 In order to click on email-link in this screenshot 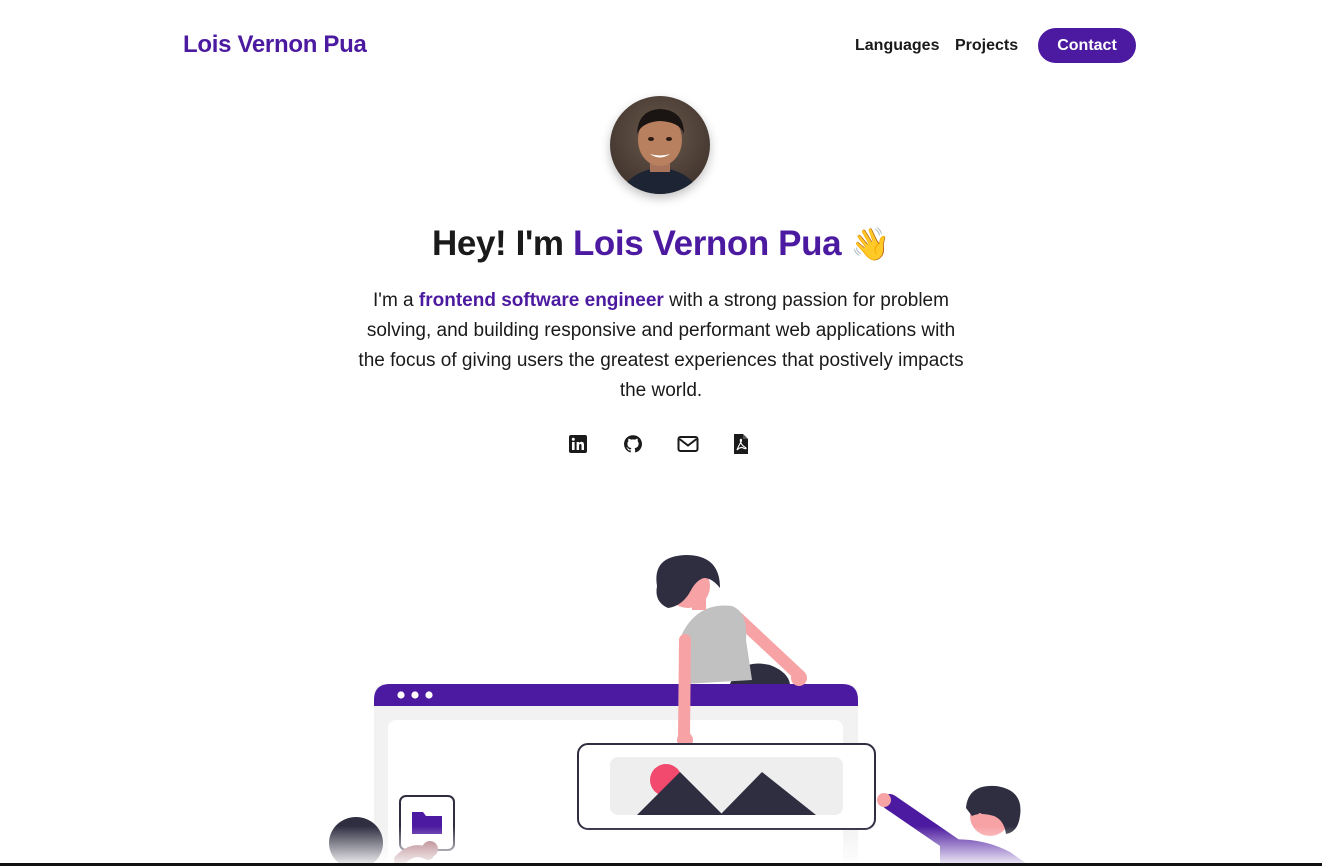, I will do `click(688, 444)`.